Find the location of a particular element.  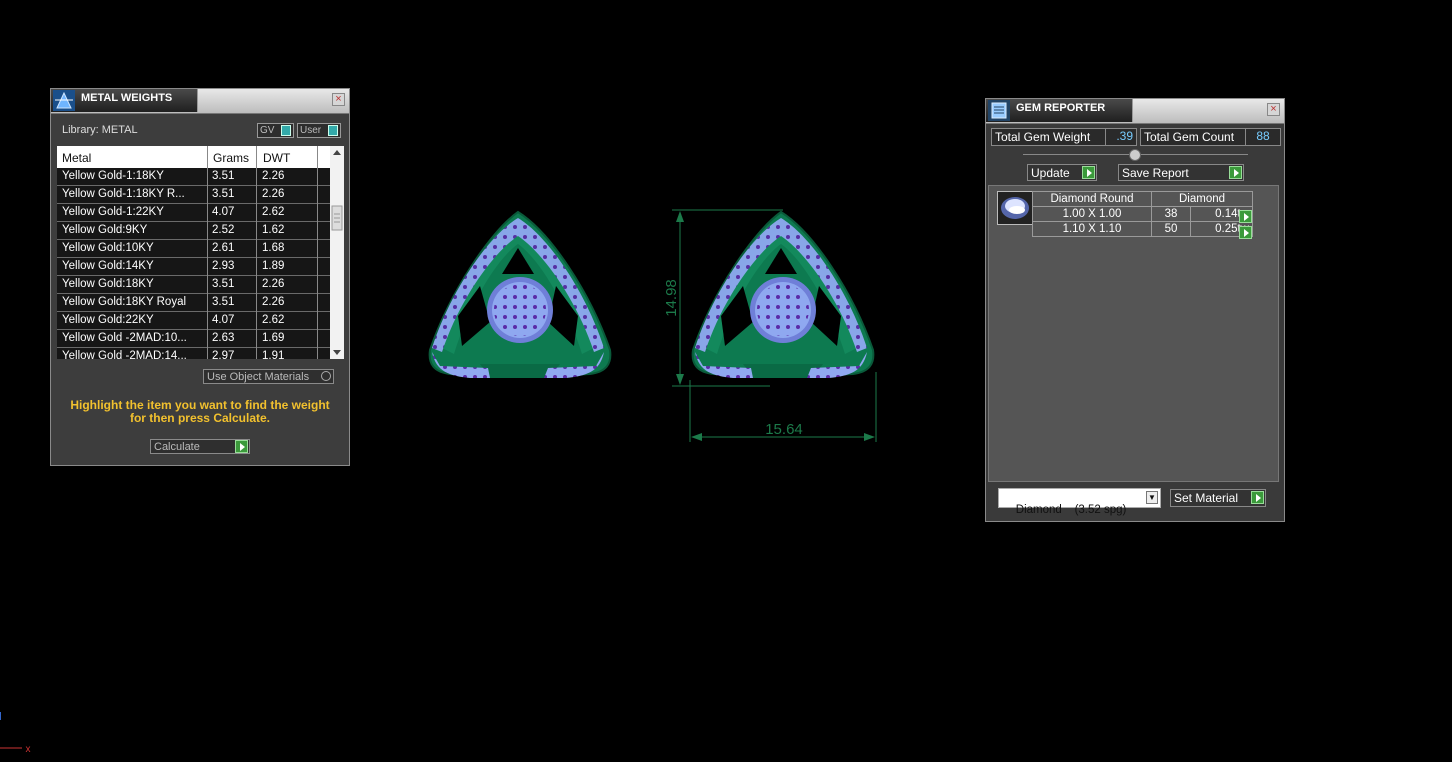

report-icon is located at coordinates (999, 110).